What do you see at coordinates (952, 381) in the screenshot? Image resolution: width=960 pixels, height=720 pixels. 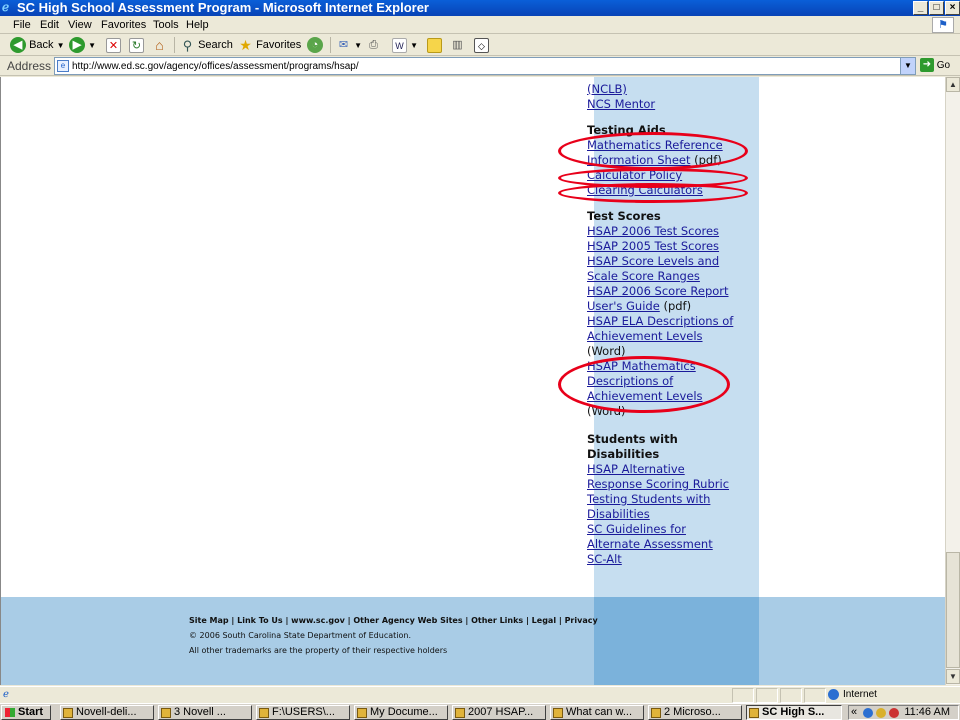 I see `vertical-scrollbar: ▲ ▼` at bounding box center [952, 381].